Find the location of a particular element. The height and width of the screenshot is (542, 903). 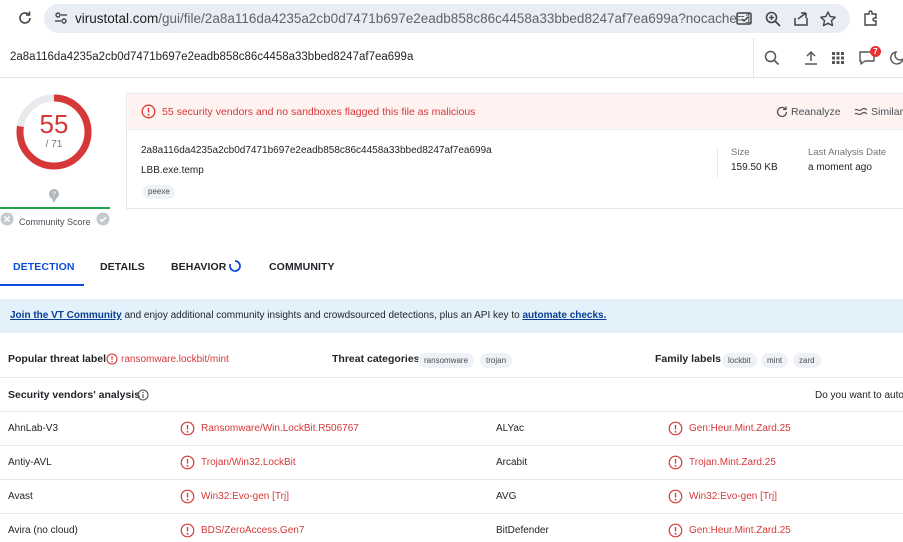

vendor-name: ALYac is located at coordinates (510, 428).